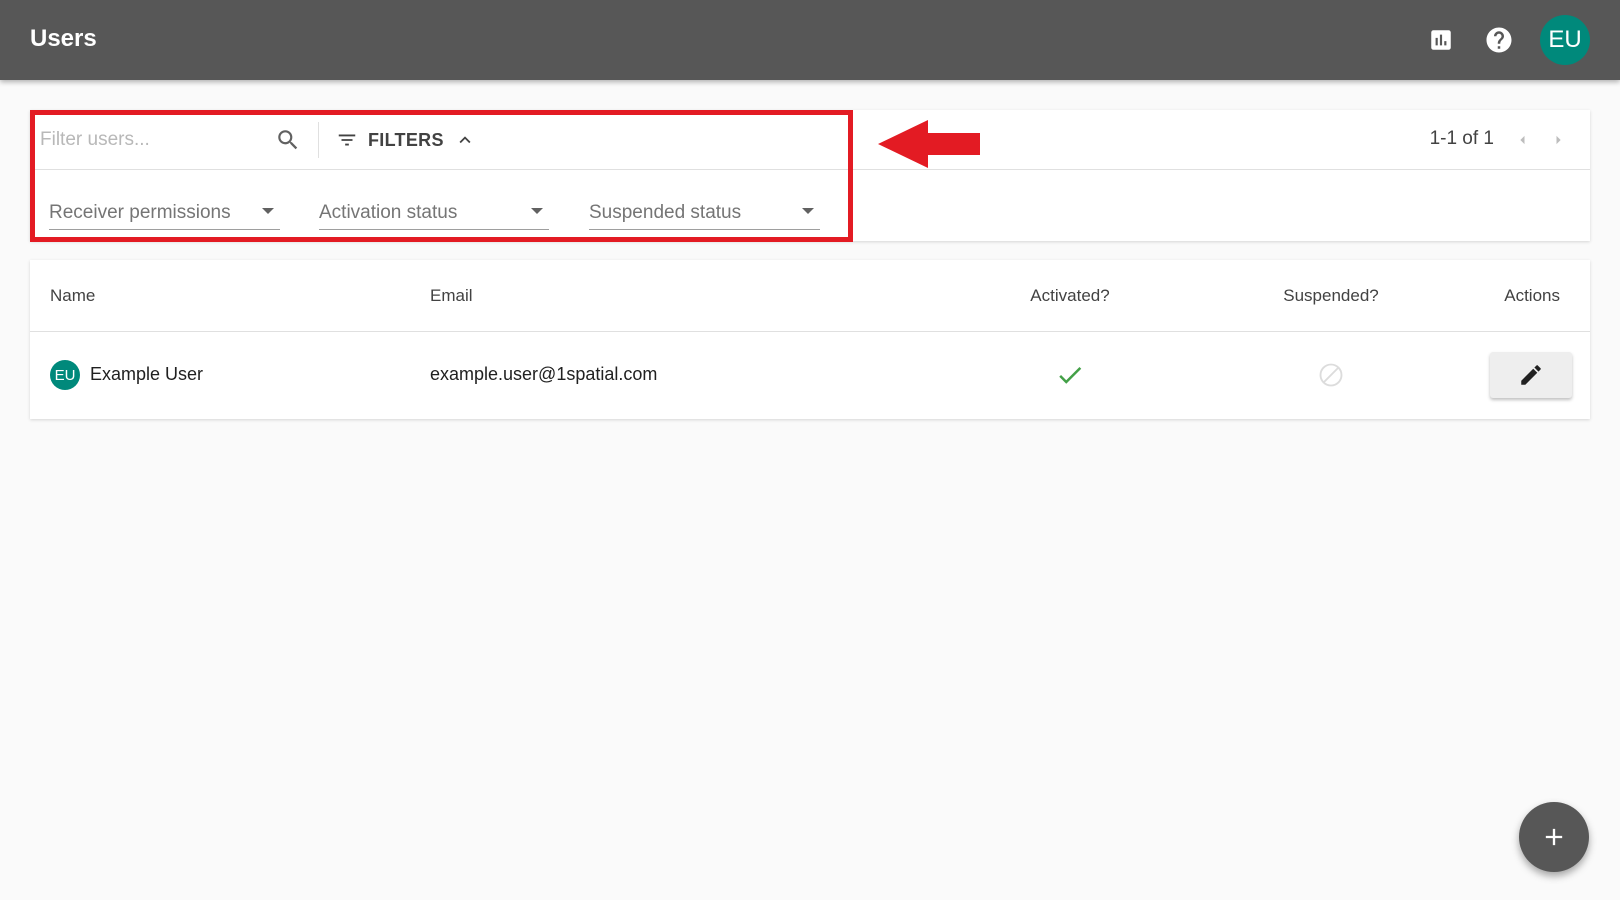  What do you see at coordinates (347, 140) in the screenshot?
I see `filter-list-icon` at bounding box center [347, 140].